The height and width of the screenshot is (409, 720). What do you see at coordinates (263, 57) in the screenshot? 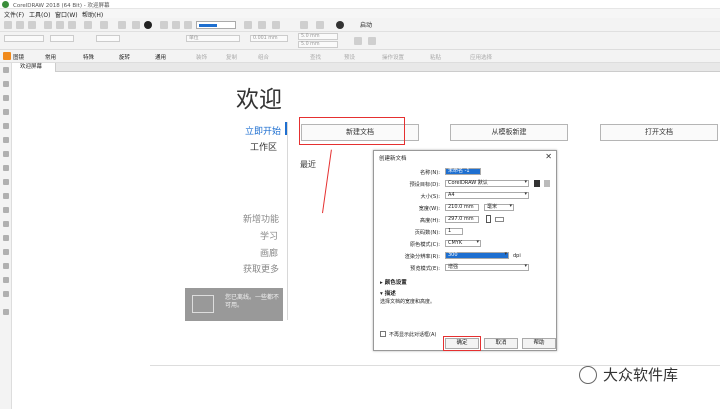
I see `workbar-item: 组合` at bounding box center [263, 57].